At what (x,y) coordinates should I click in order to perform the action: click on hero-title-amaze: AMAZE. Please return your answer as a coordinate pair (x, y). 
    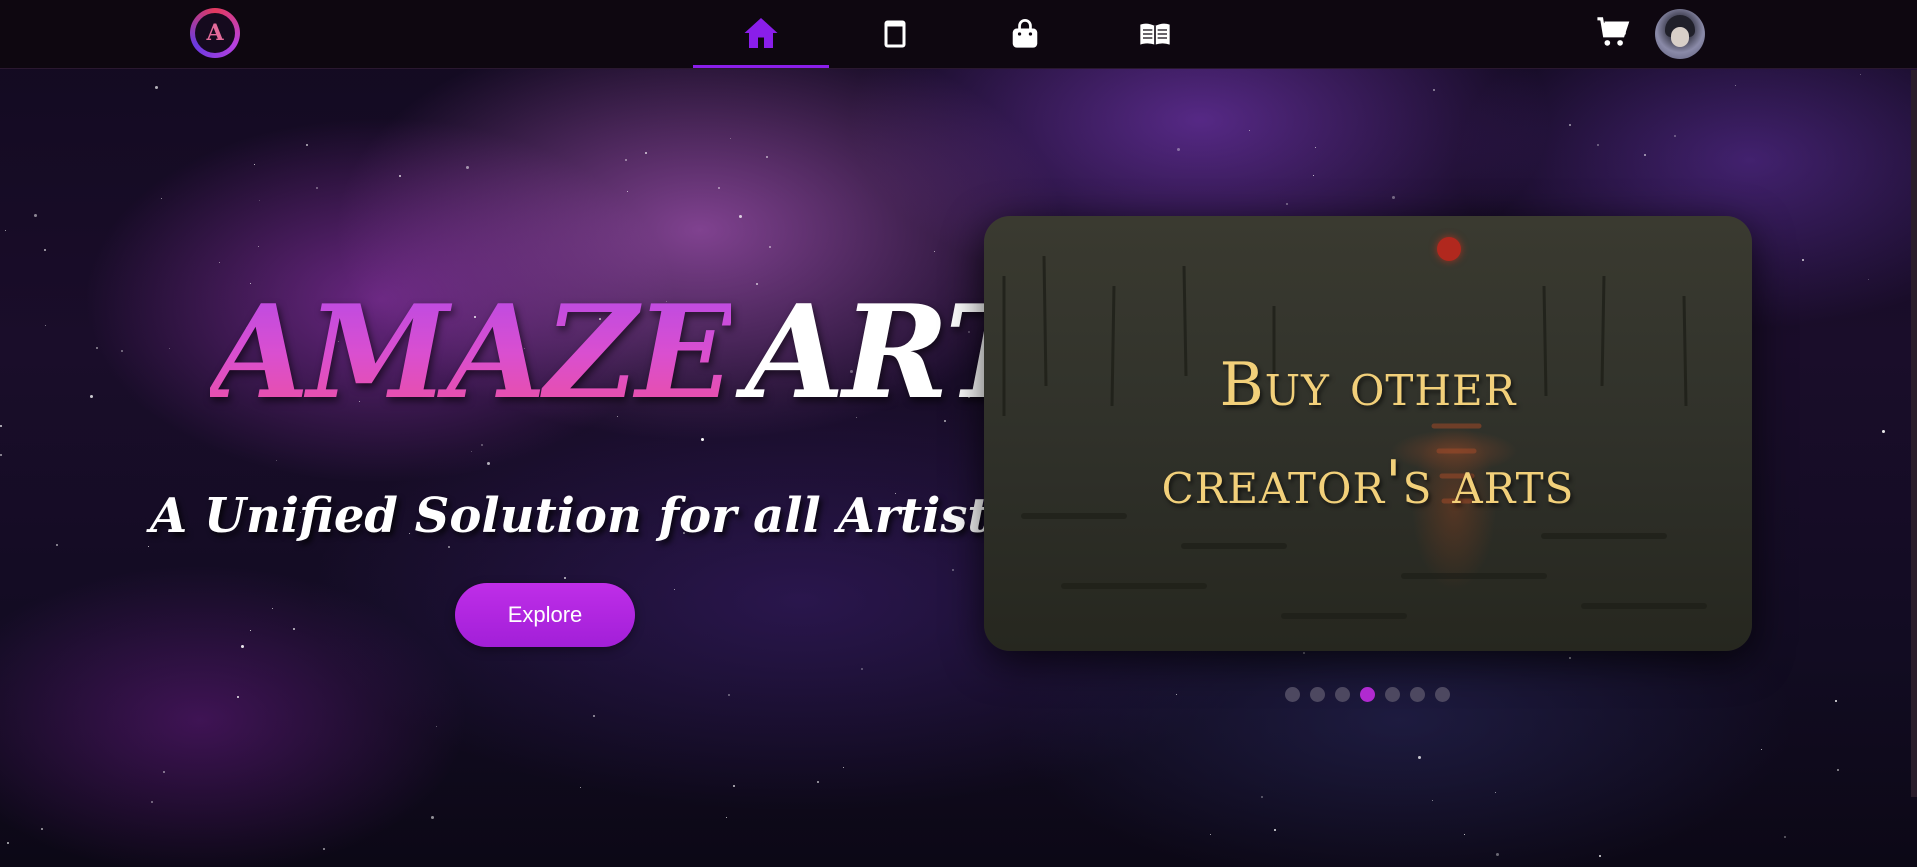
    Looking at the image, I should click on (471, 353).